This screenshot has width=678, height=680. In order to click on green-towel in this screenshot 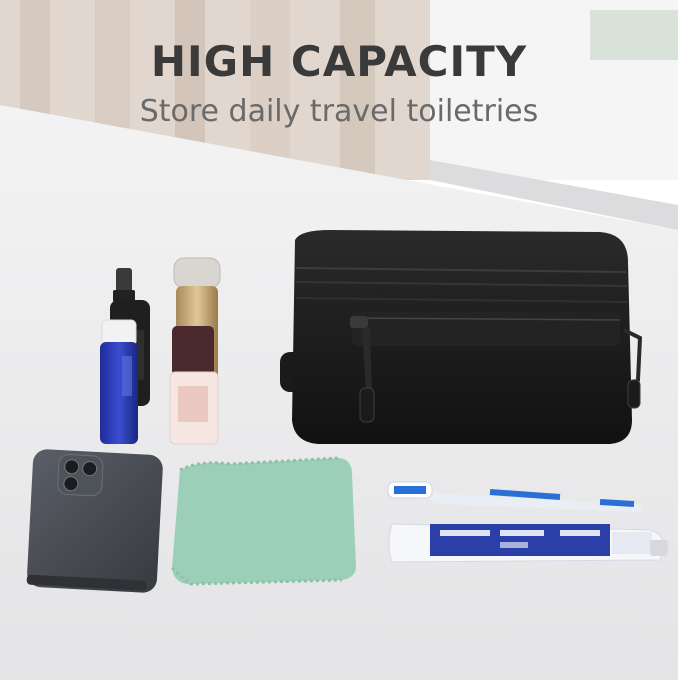, I will do `click(263, 521)`.